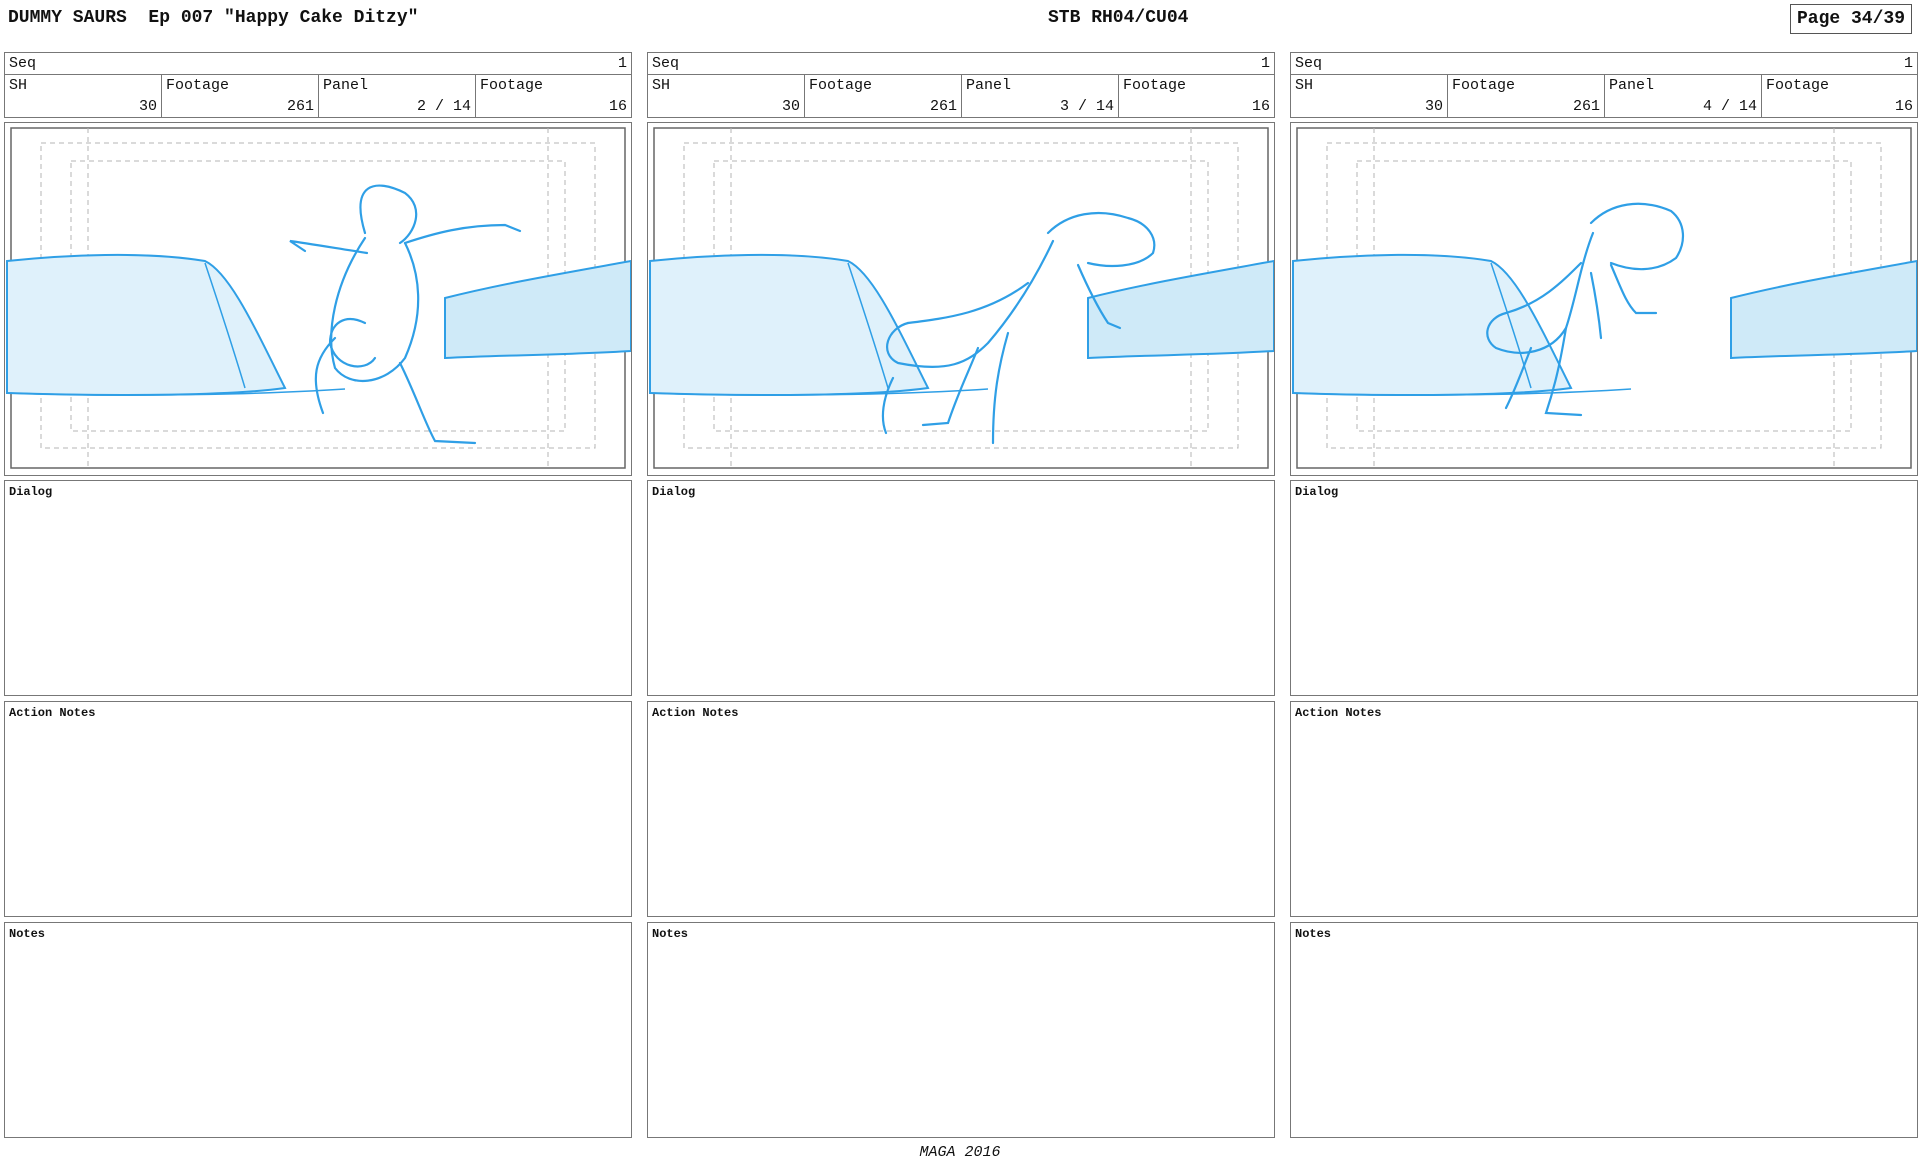 This screenshot has width=1920, height=1165. What do you see at coordinates (1851, 19) in the screenshot?
I see `page-number: Page 34/39` at bounding box center [1851, 19].